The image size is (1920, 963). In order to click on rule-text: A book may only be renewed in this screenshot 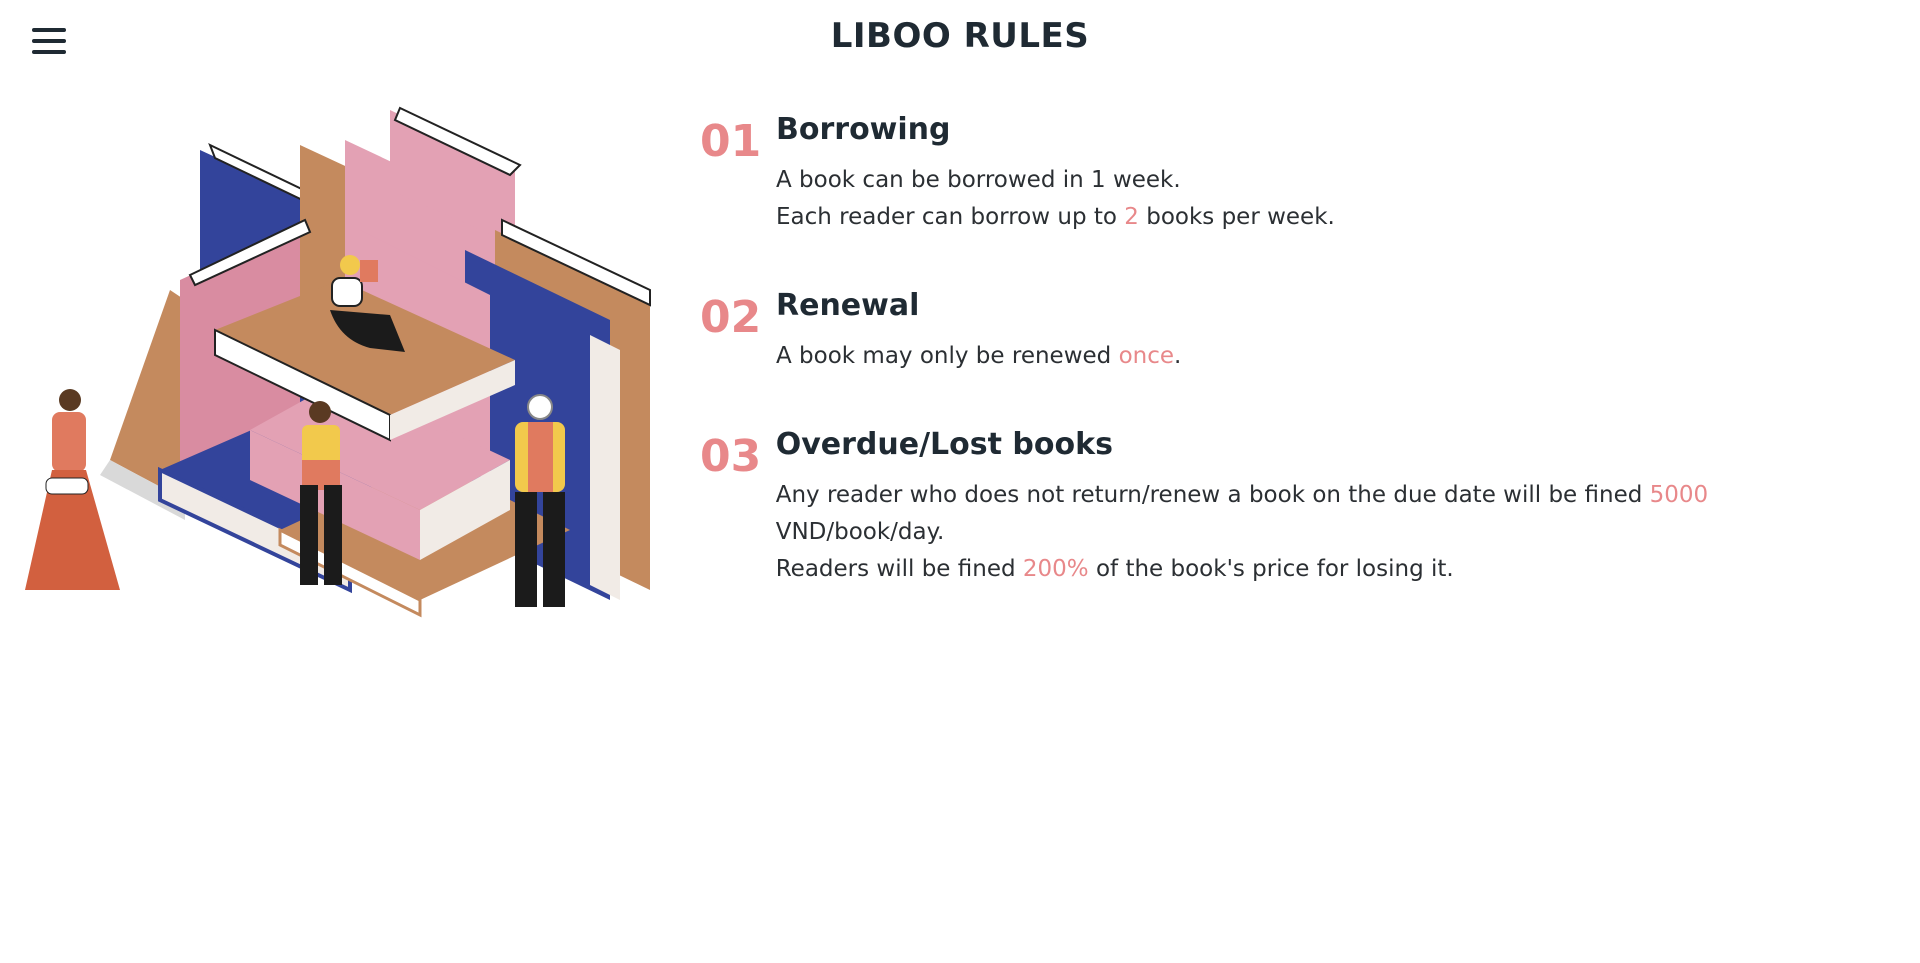, I will do `click(947, 356)`.